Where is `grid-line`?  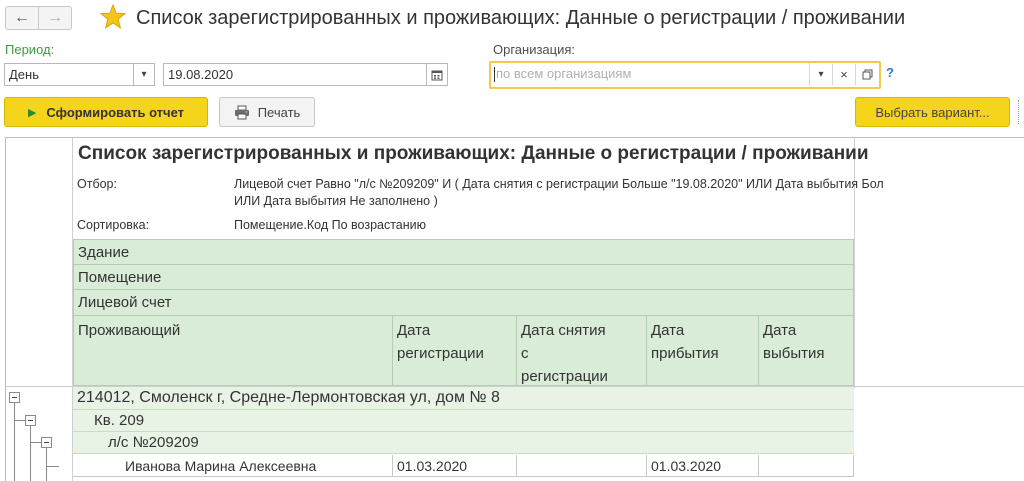
grid-line is located at coordinates (854, 263).